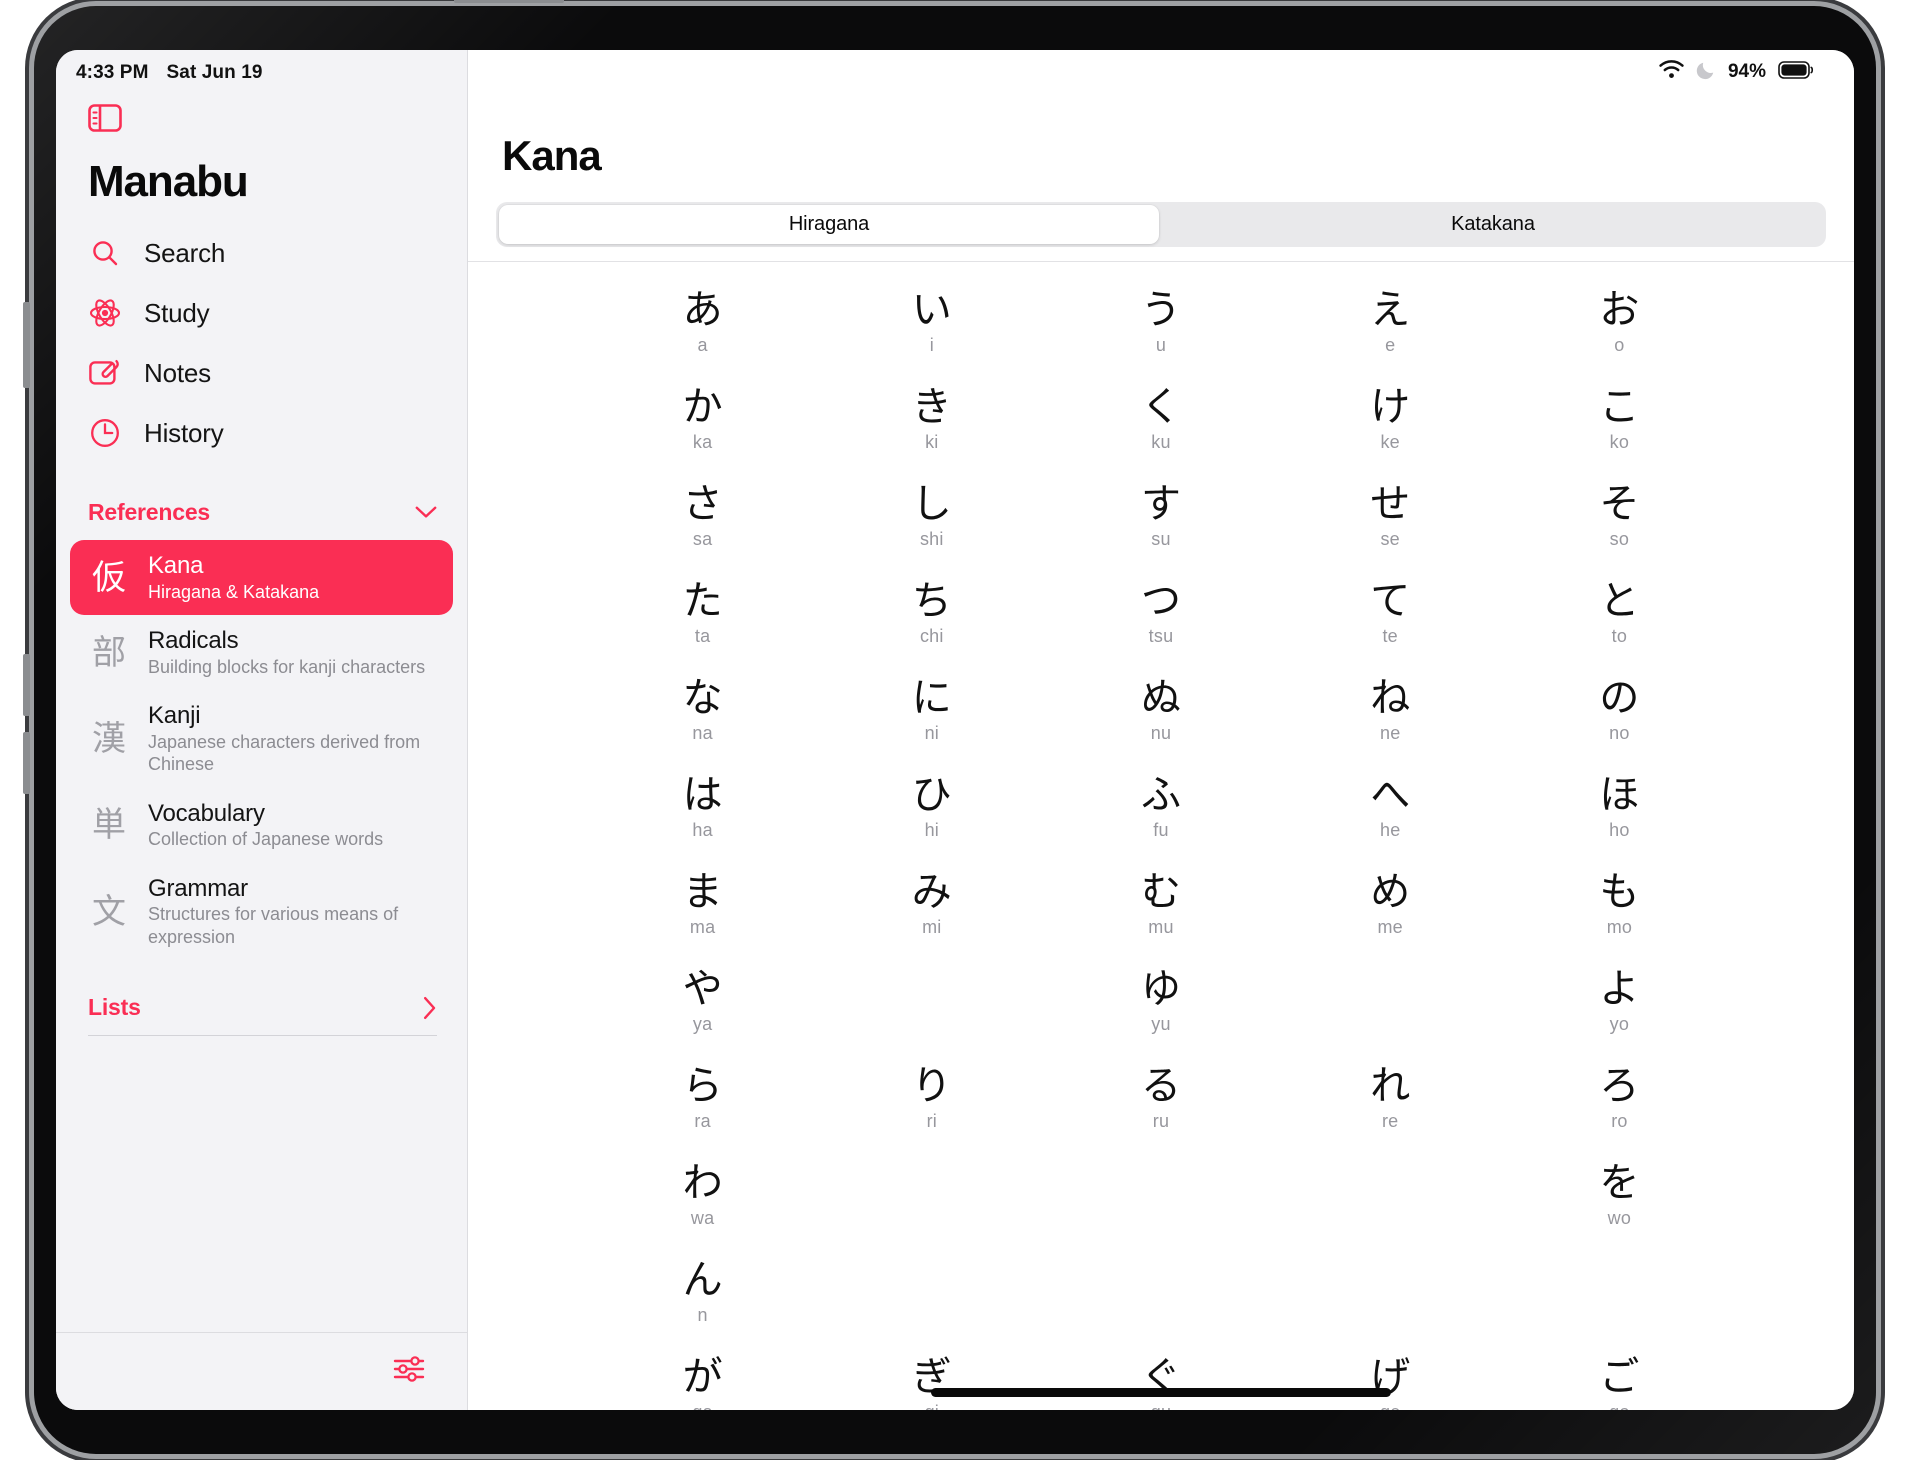  I want to click on kana-romaji: ro, so click(1619, 1120).